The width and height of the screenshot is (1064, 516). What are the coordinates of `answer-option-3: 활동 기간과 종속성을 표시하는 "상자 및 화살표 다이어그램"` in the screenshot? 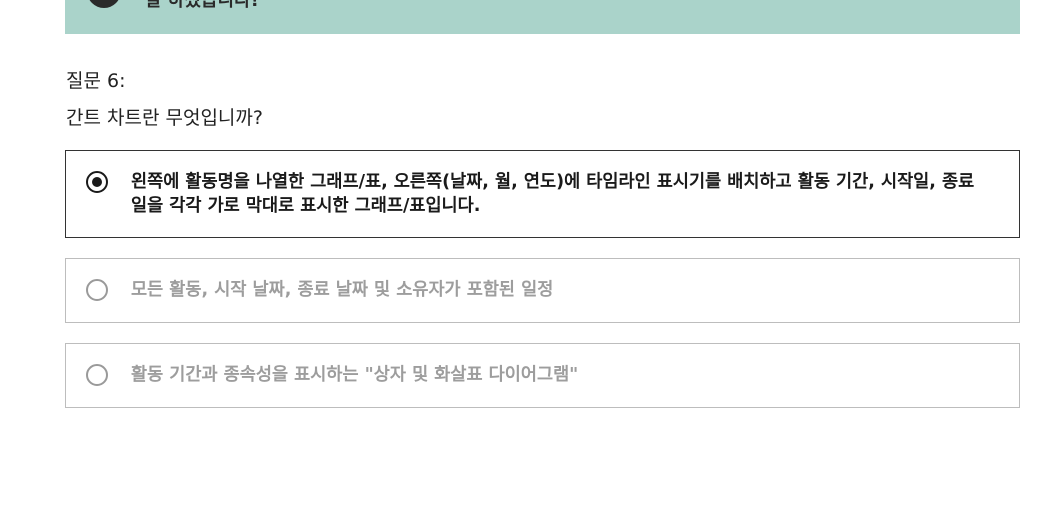 It's located at (542, 375).